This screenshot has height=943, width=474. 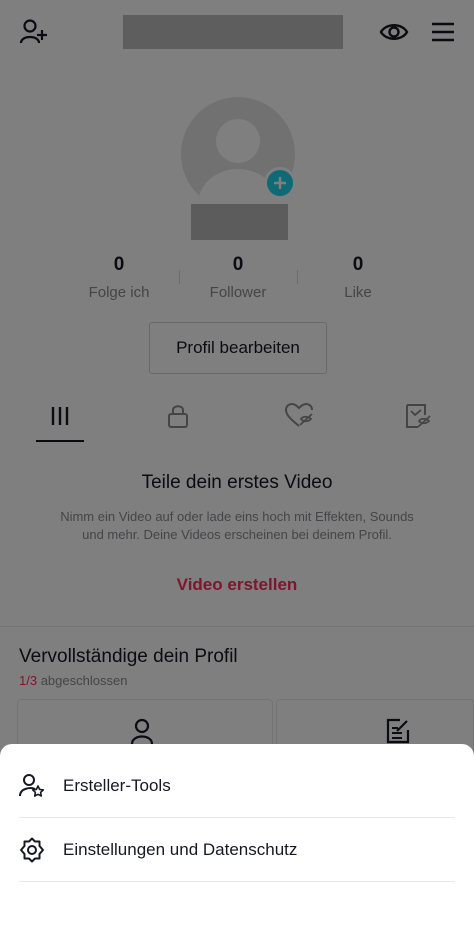 What do you see at coordinates (237, 786) in the screenshot?
I see `sheet-item-creator-tools: Ersteller-Tools` at bounding box center [237, 786].